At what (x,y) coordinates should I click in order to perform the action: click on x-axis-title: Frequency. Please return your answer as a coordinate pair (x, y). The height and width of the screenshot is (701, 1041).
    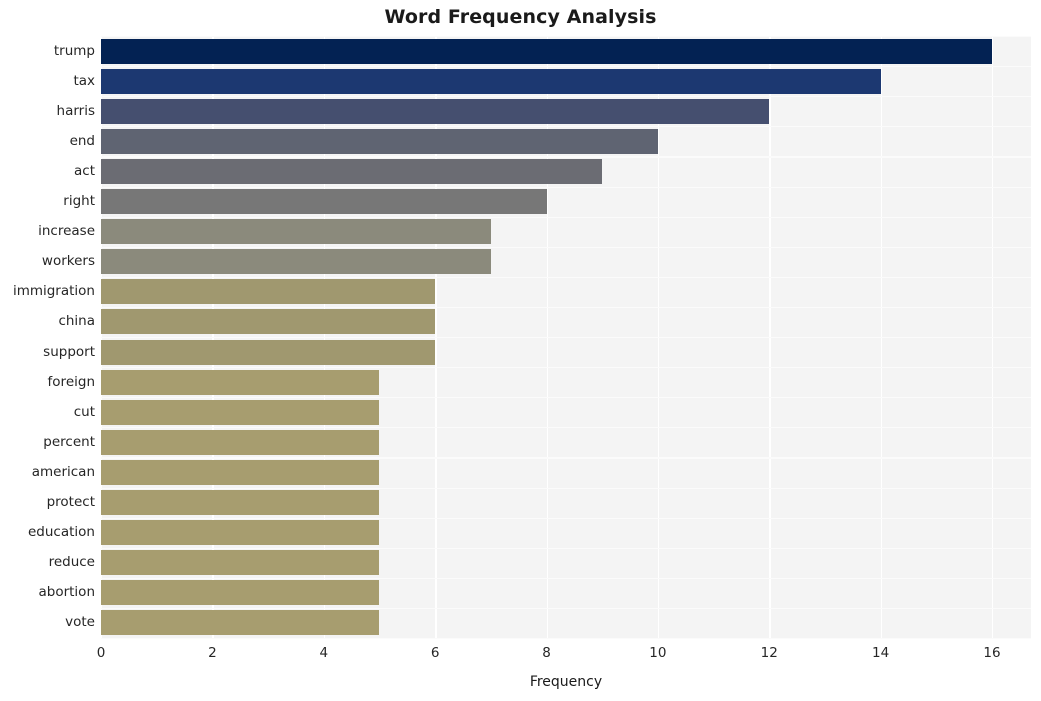
    Looking at the image, I should click on (566, 682).